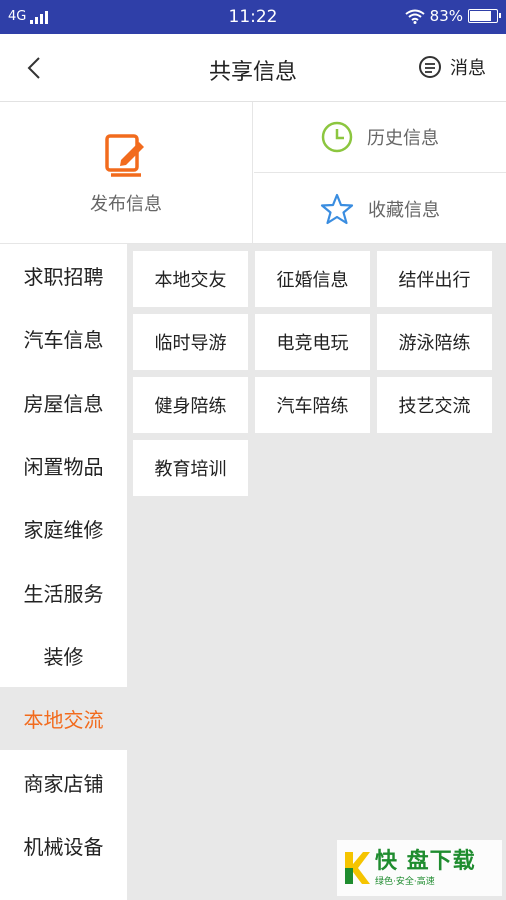 The image size is (506, 900). I want to click on subcategory-tag: 征婚信息, so click(312, 279).